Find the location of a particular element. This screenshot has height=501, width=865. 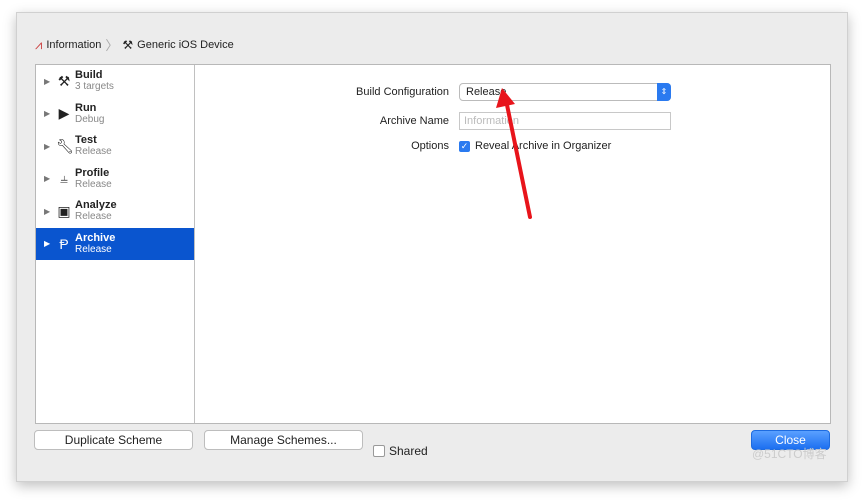

red-arrow-annotation is located at coordinates (514, 153).